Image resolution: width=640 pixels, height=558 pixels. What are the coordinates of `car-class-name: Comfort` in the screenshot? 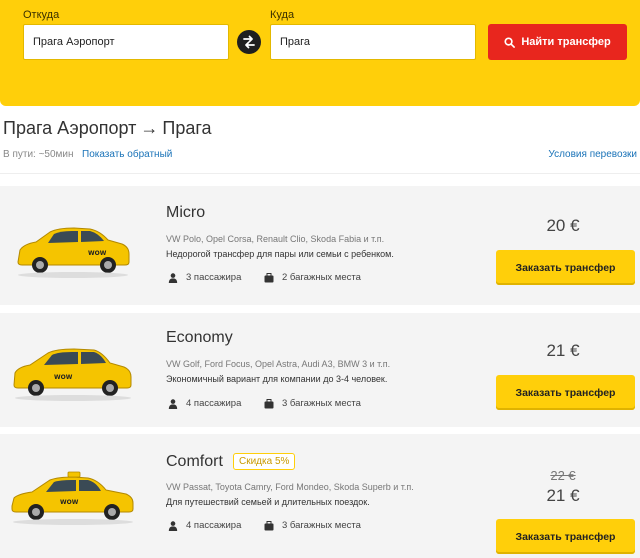 It's located at (194, 461).